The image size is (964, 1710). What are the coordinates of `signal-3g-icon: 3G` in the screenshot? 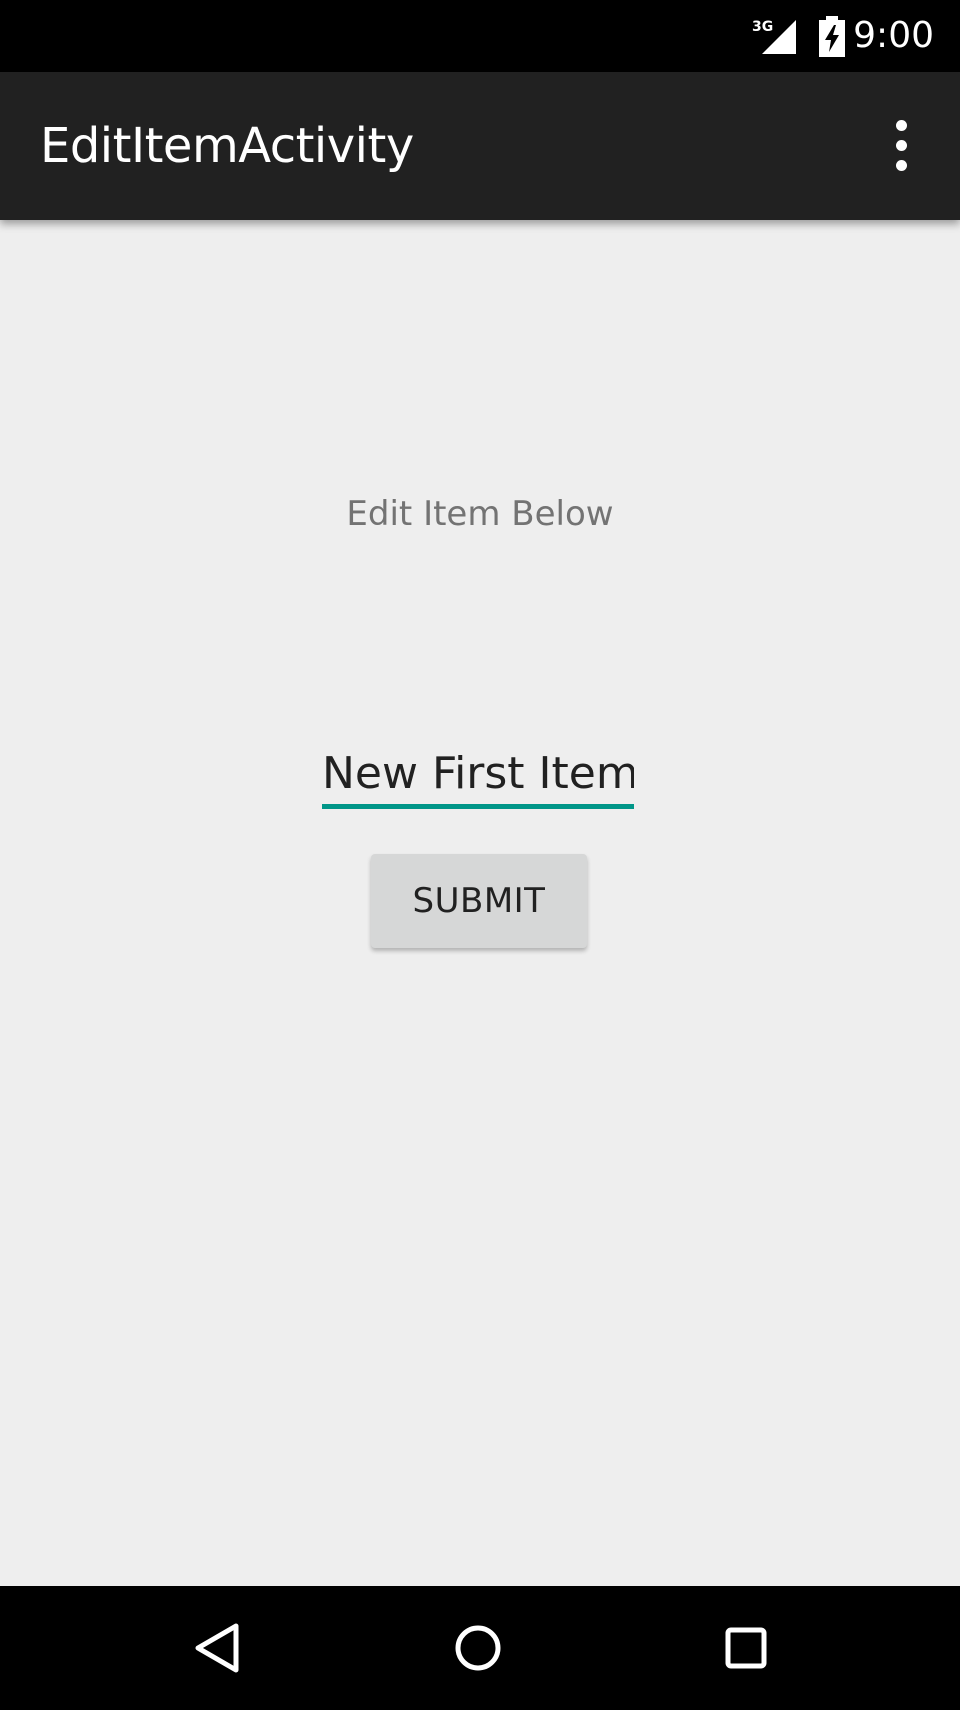 It's located at (774, 36).